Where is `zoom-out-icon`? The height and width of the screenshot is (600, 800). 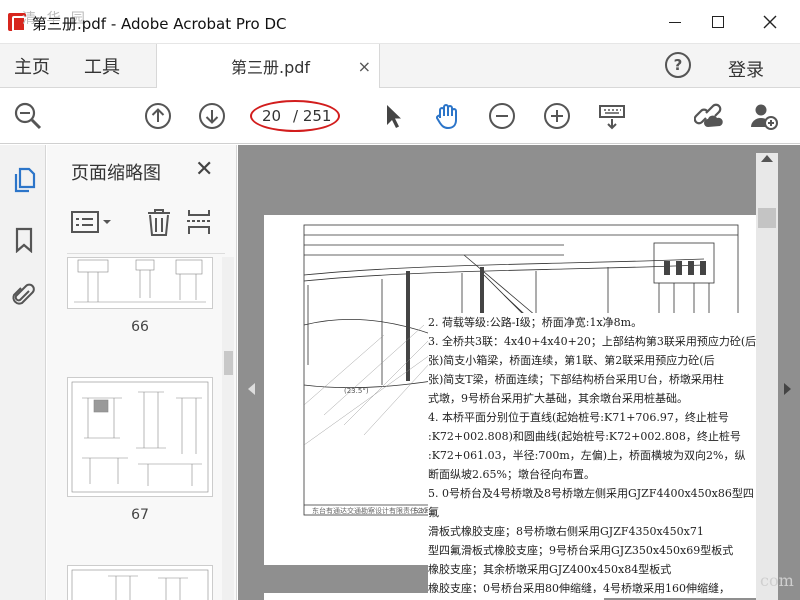 zoom-out-icon is located at coordinates (502, 116).